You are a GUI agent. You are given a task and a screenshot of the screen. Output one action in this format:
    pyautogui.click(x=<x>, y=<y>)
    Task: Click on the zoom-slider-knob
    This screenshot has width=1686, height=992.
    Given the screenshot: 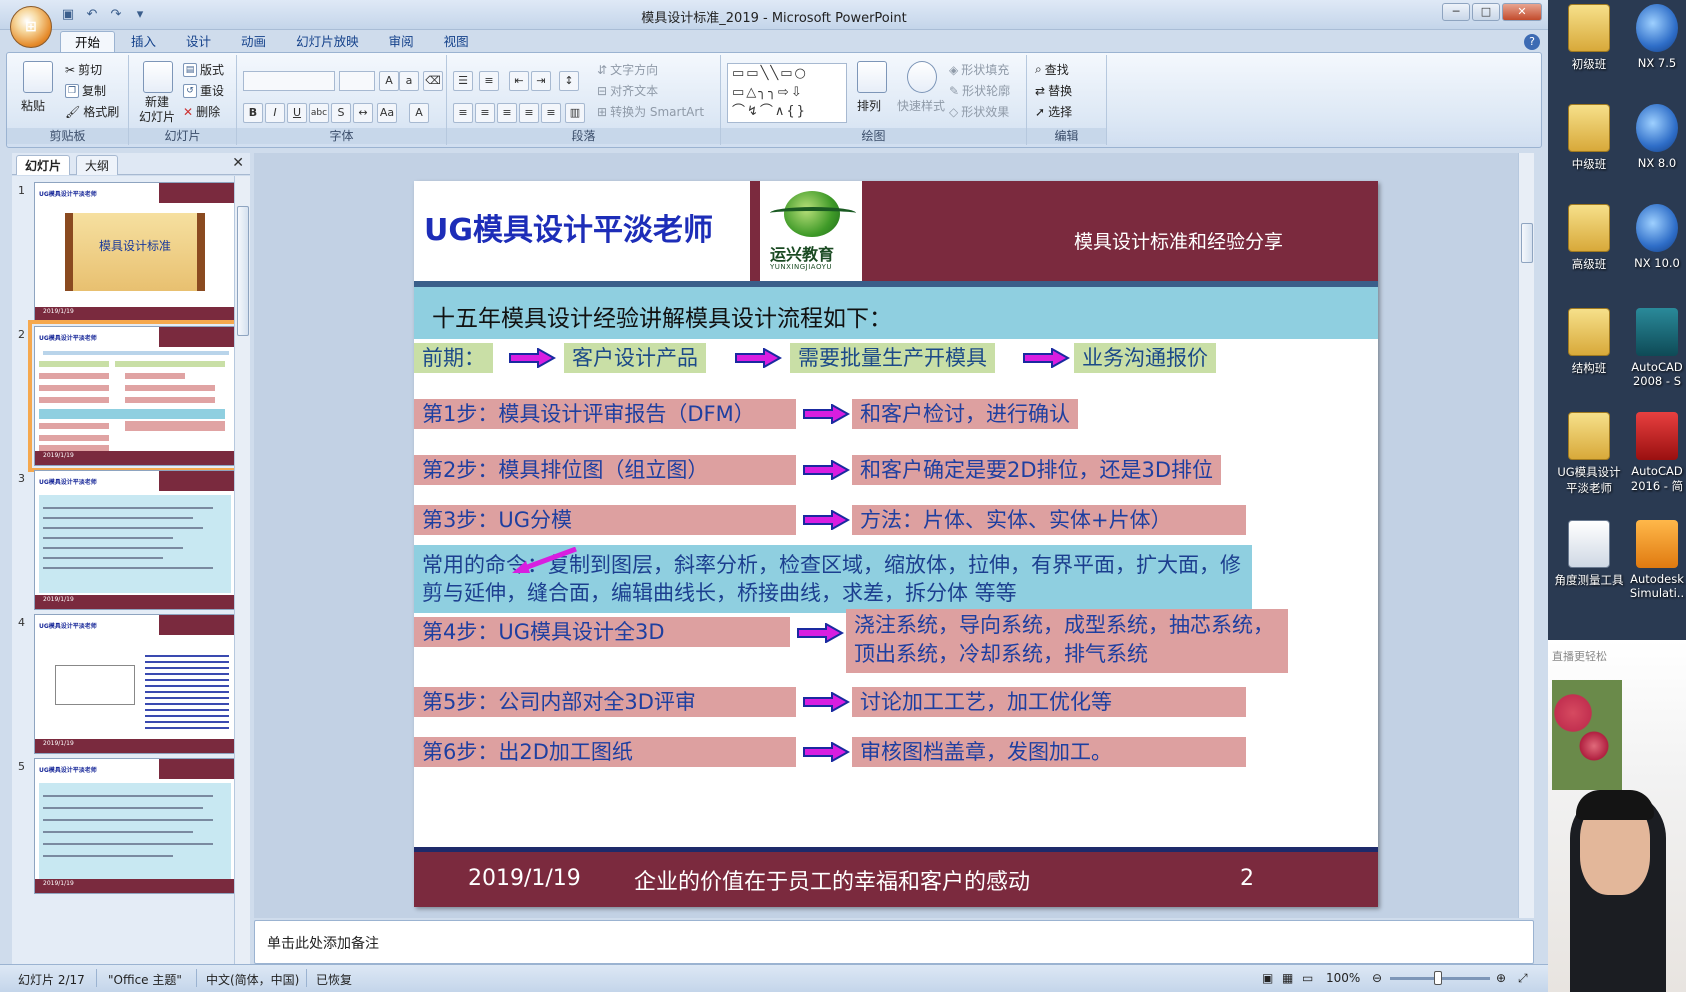 What is the action you would take?
    pyautogui.click(x=1438, y=978)
    